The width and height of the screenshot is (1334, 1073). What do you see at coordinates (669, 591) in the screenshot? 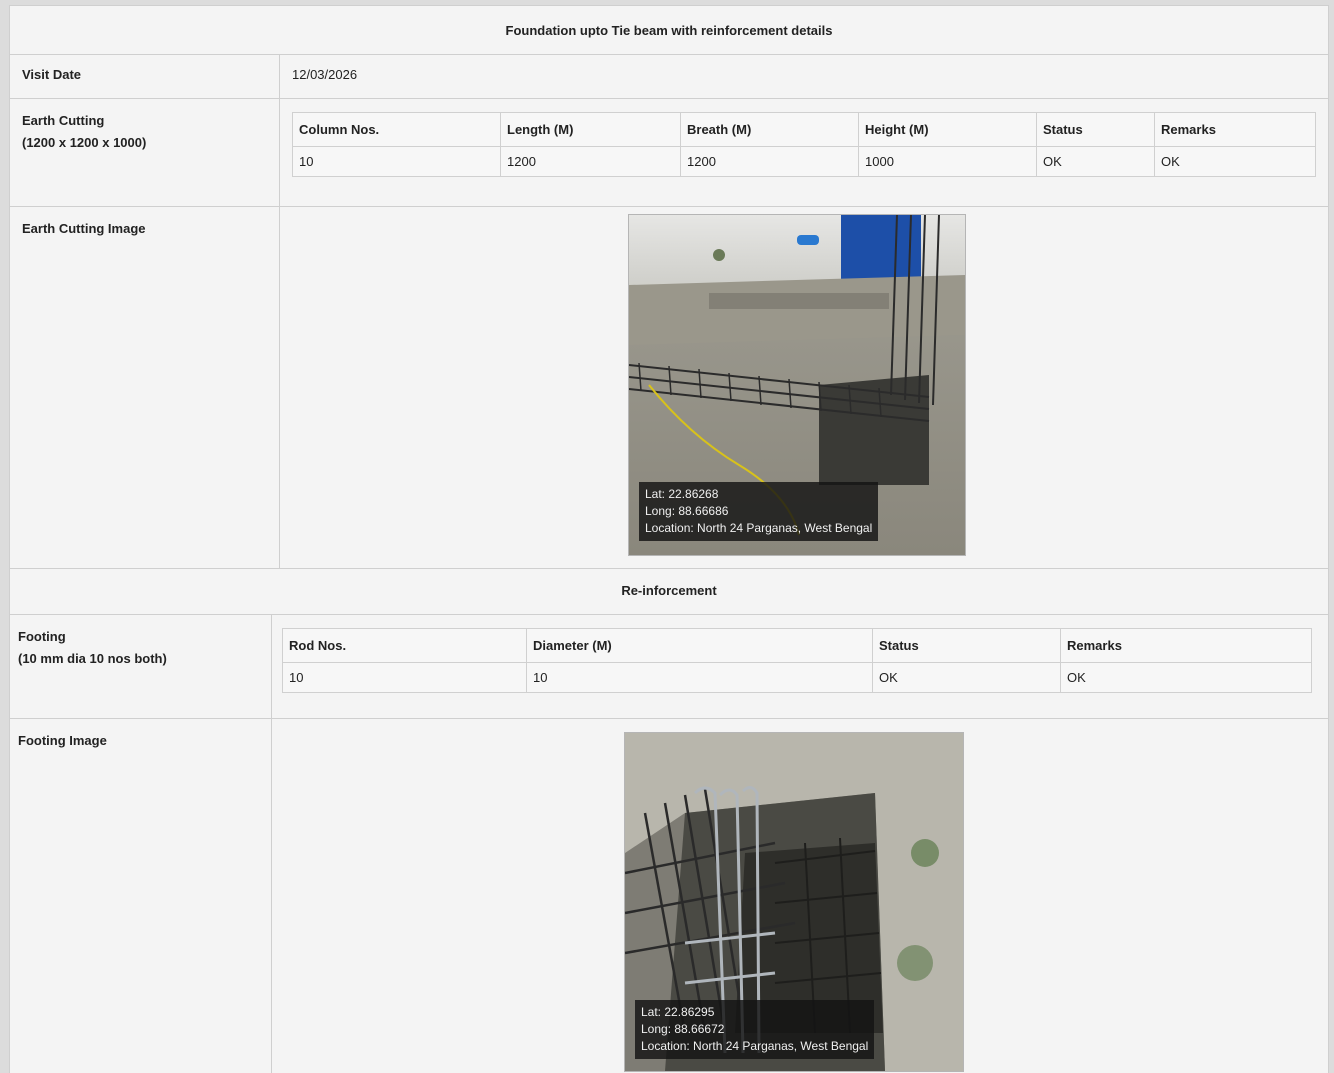
I see `reinforcement-title: Re-inforcement` at bounding box center [669, 591].